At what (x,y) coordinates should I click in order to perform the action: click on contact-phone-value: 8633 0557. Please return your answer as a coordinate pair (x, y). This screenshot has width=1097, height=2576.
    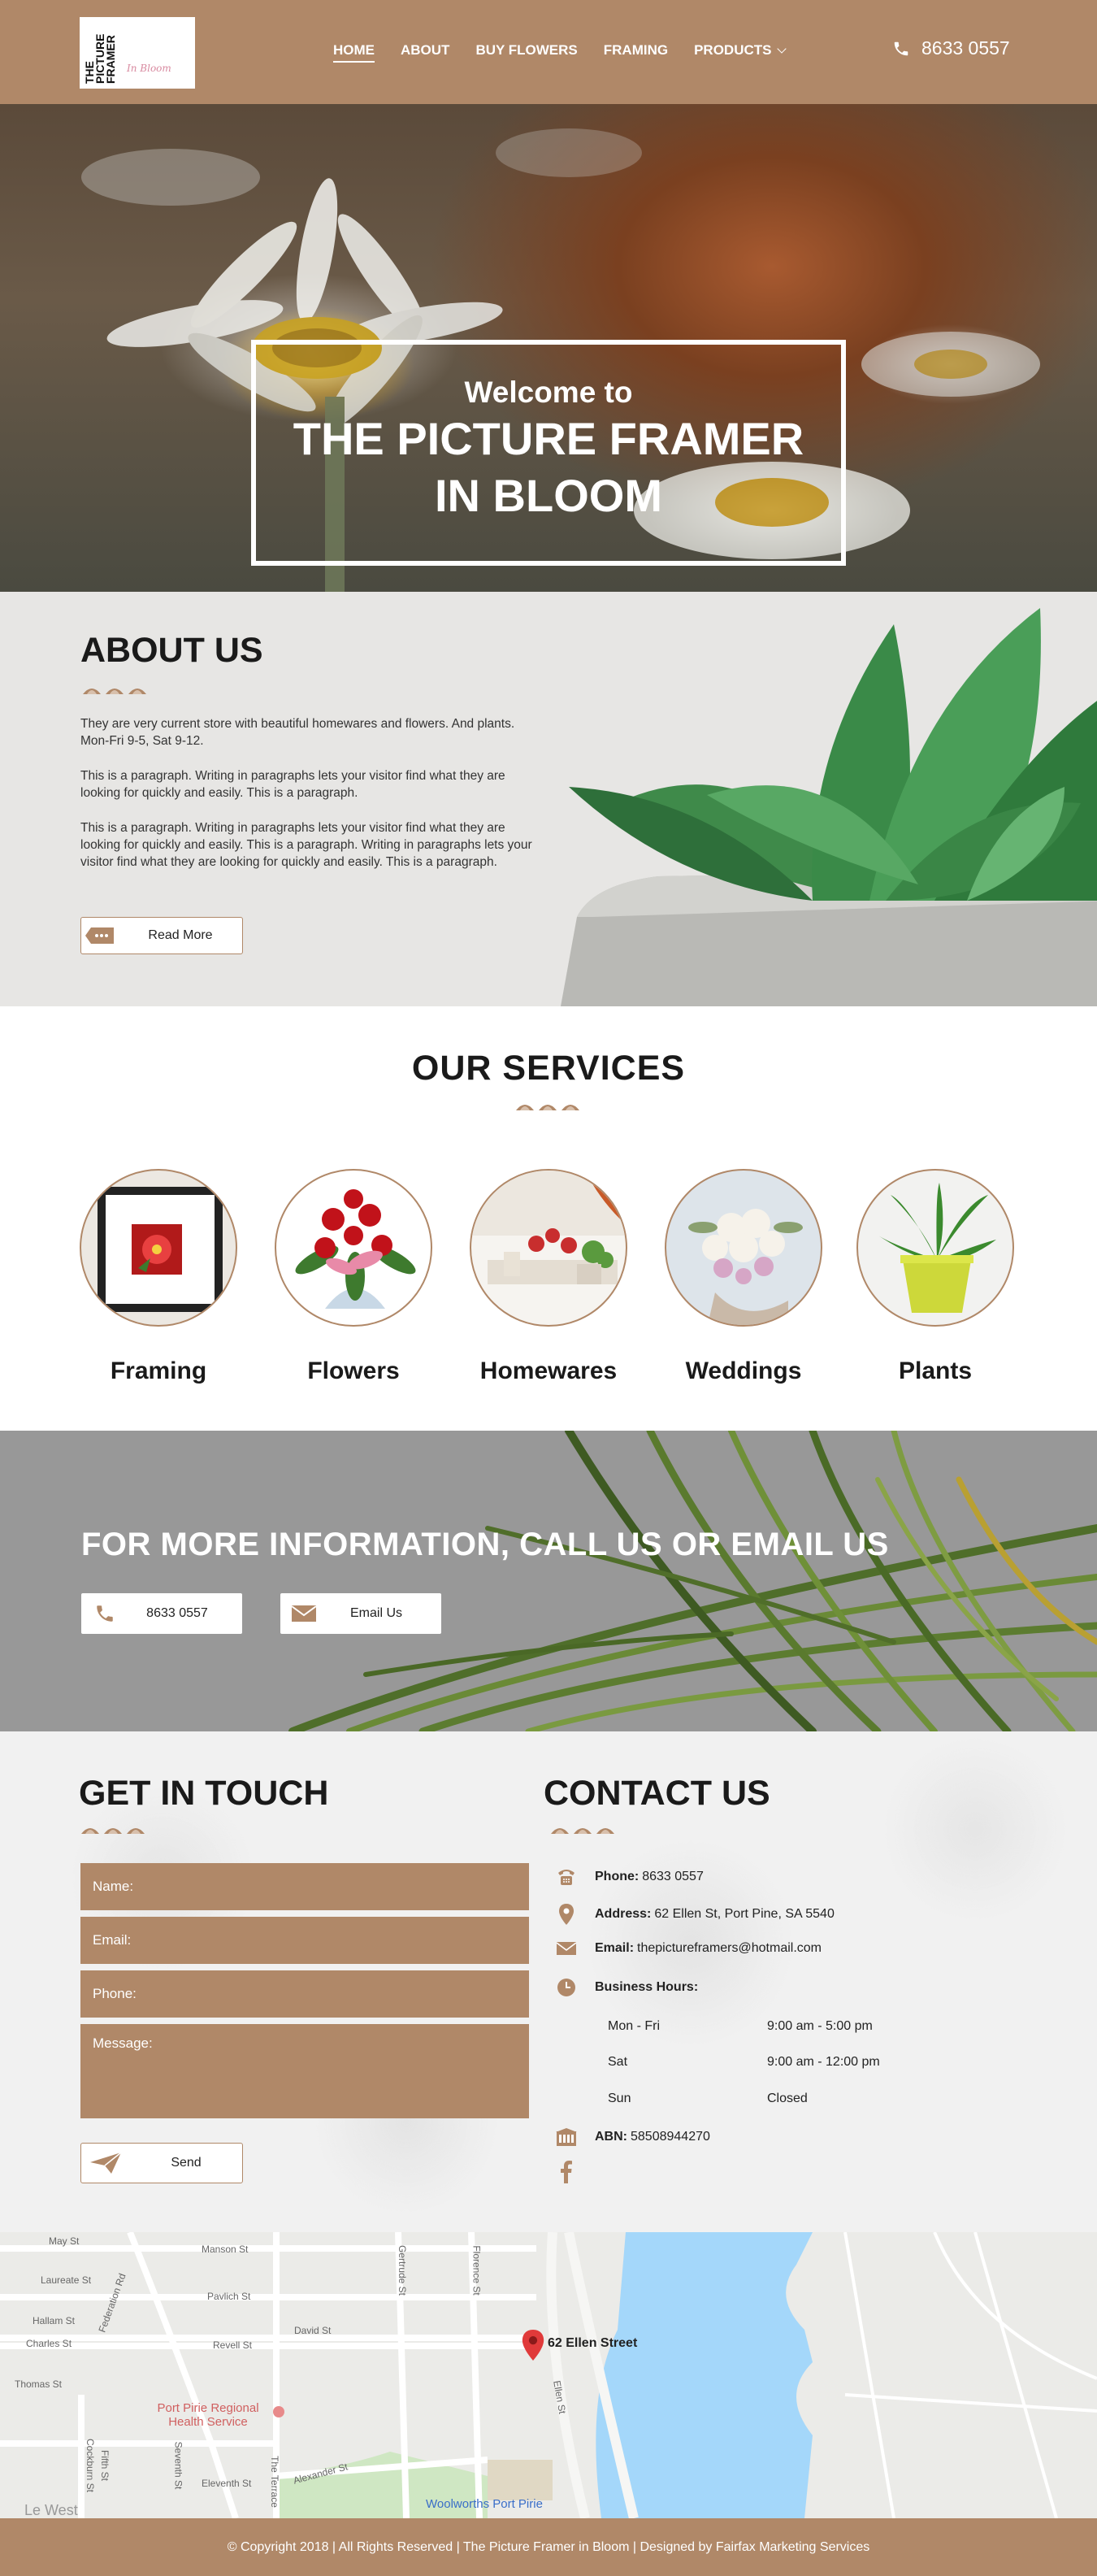
    Looking at the image, I should click on (673, 1877).